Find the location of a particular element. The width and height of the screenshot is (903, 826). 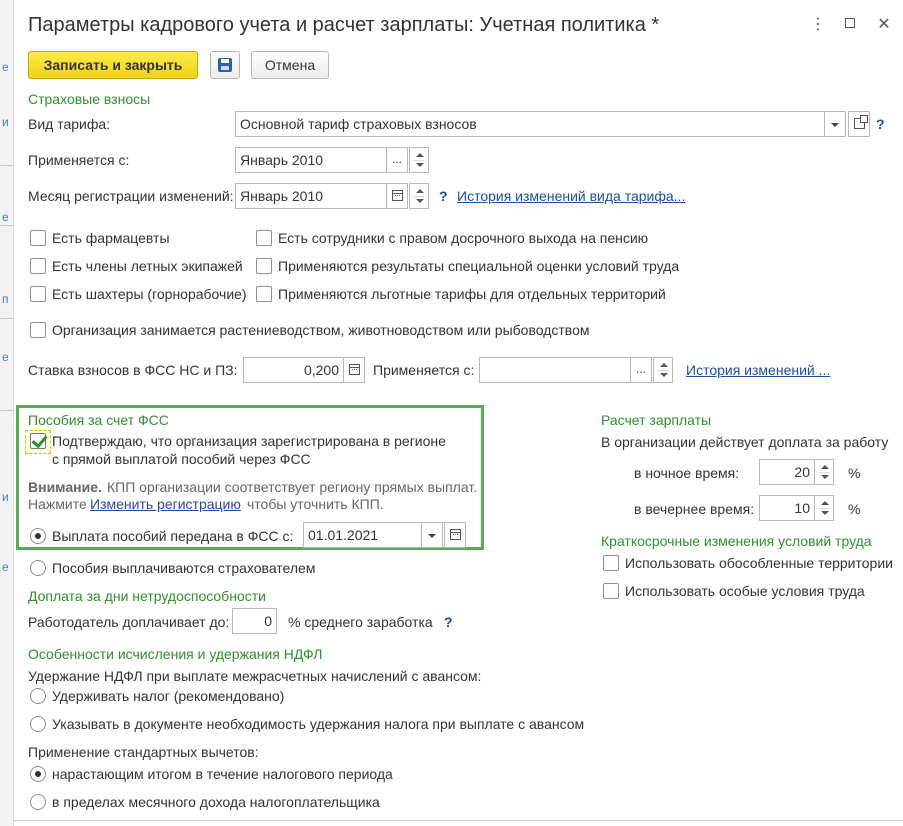

night-label: в ночное время: is located at coordinates (687, 473).